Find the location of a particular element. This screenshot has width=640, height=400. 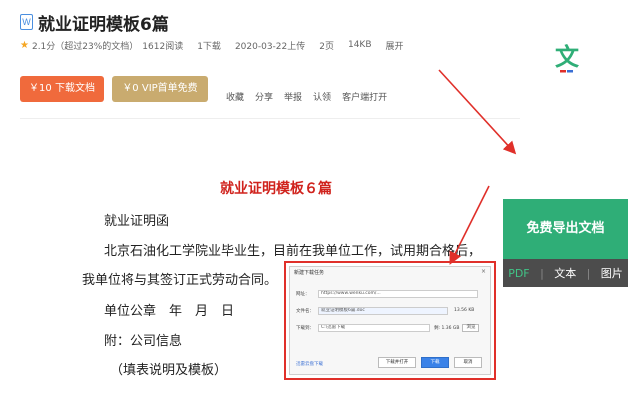

read-count: 1612阅读 is located at coordinates (163, 46).